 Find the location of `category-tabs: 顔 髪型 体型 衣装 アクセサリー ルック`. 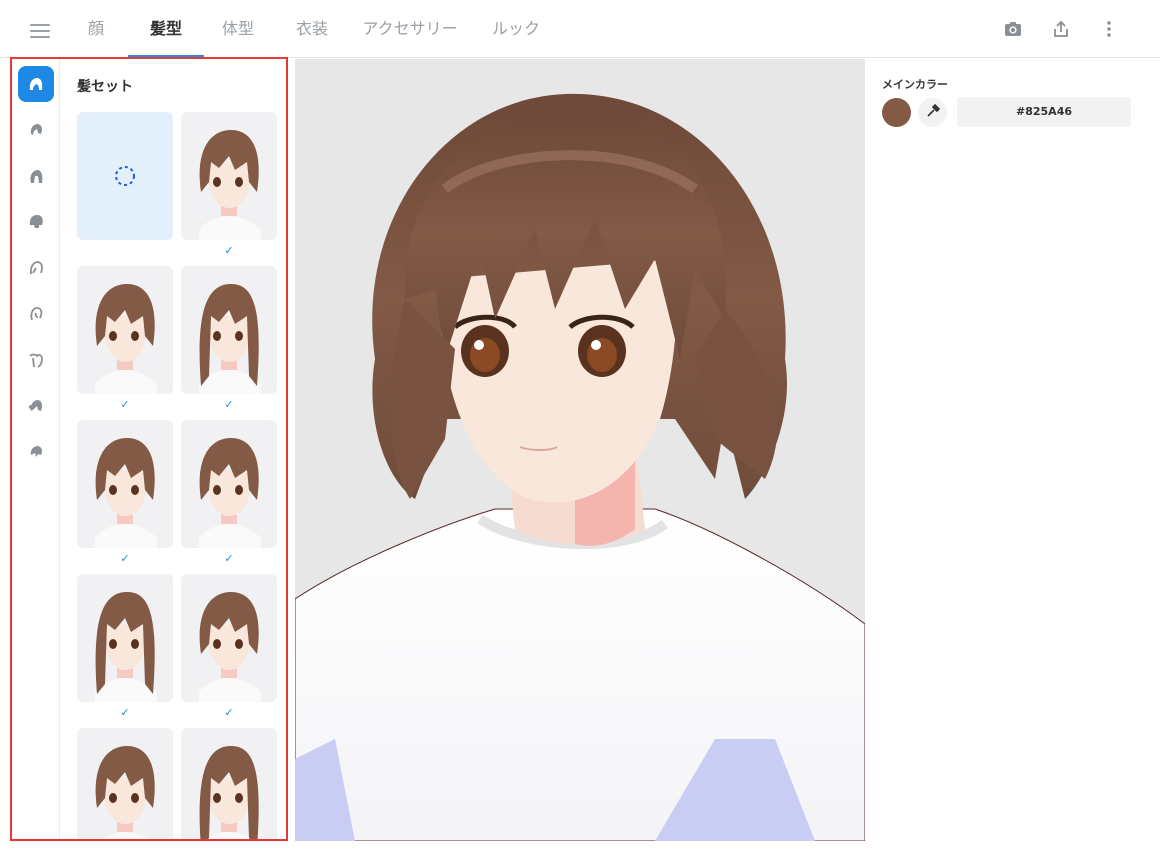

category-tabs: 顔 髪型 体型 衣装 アクセサリー ルック is located at coordinates (311, 29).